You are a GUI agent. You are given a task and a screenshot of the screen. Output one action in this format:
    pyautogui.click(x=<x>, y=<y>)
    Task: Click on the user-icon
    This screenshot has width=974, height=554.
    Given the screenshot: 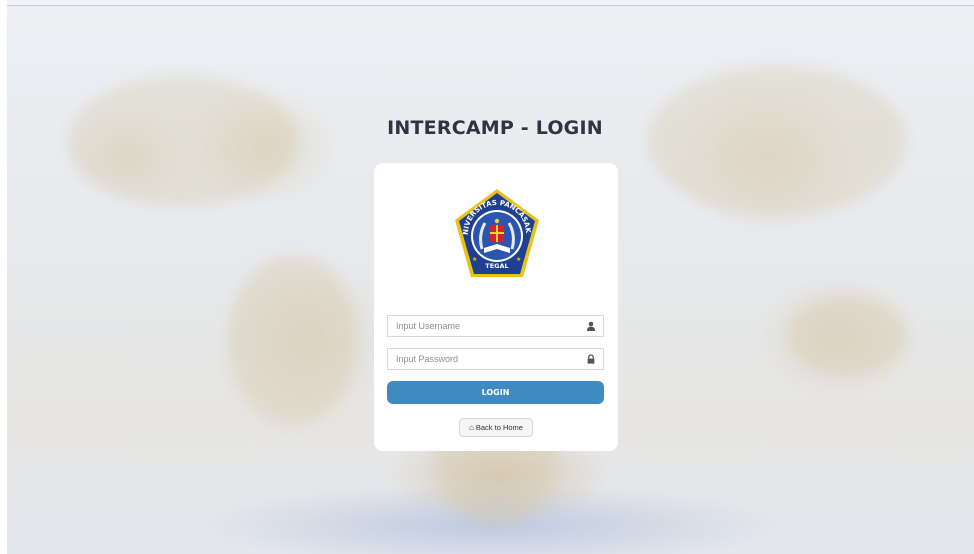 What is the action you would take?
    pyautogui.click(x=591, y=326)
    